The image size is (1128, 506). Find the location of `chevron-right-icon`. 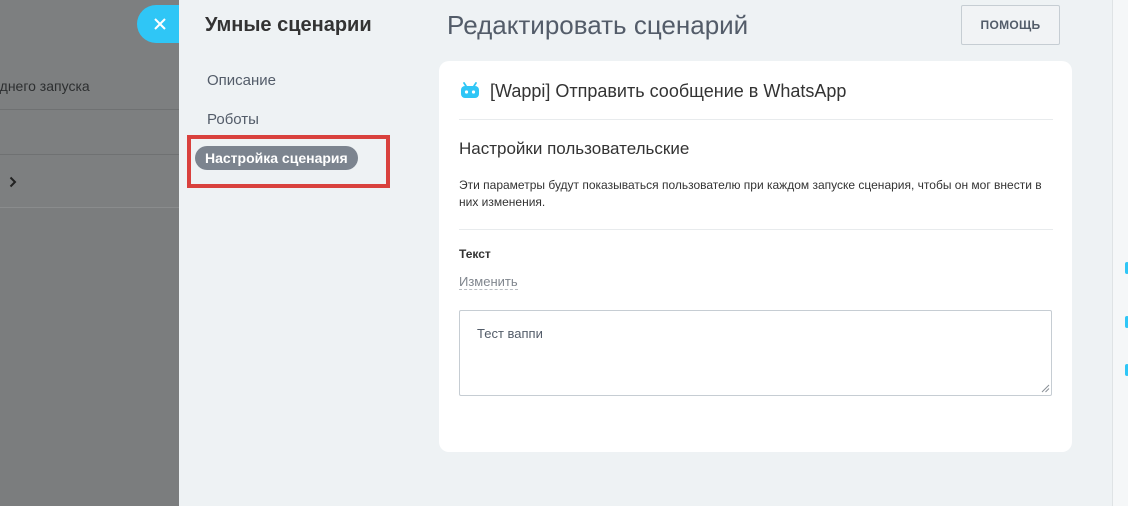

chevron-right-icon is located at coordinates (13, 182).